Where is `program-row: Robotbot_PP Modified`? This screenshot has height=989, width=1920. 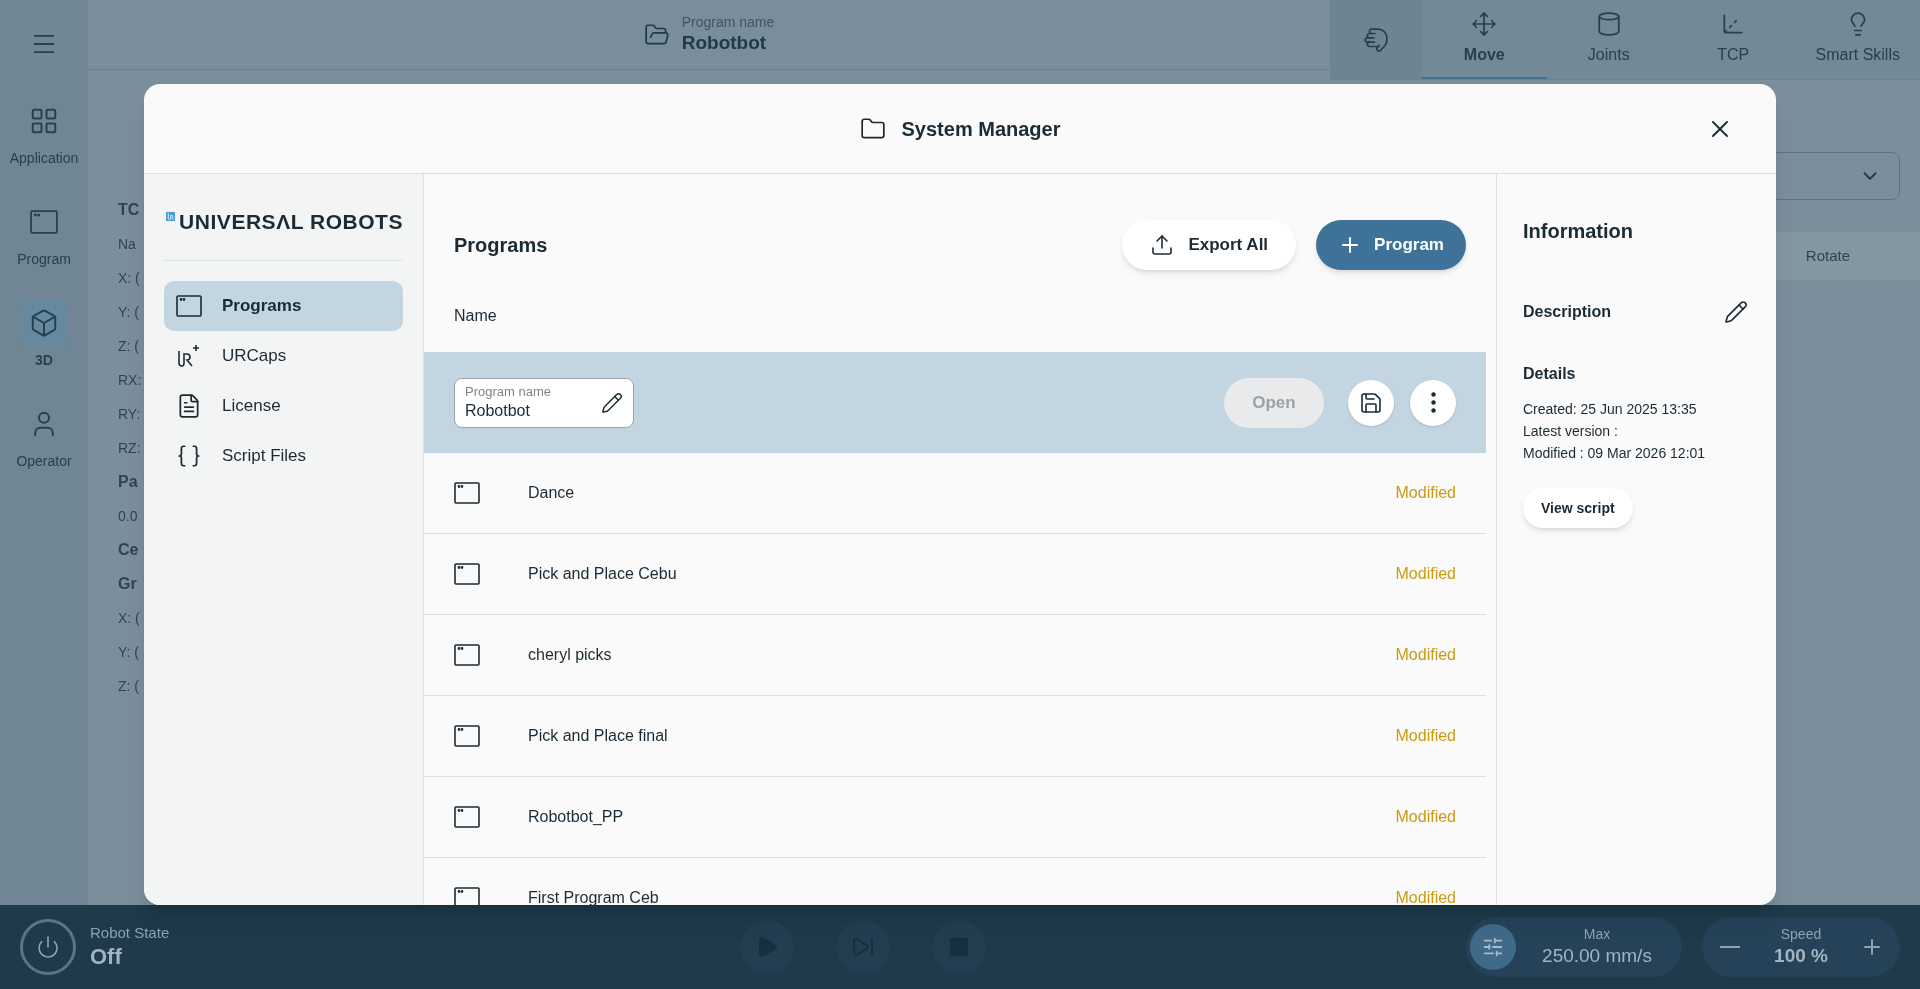
program-row: Robotbot_PP Modified is located at coordinates (955, 817).